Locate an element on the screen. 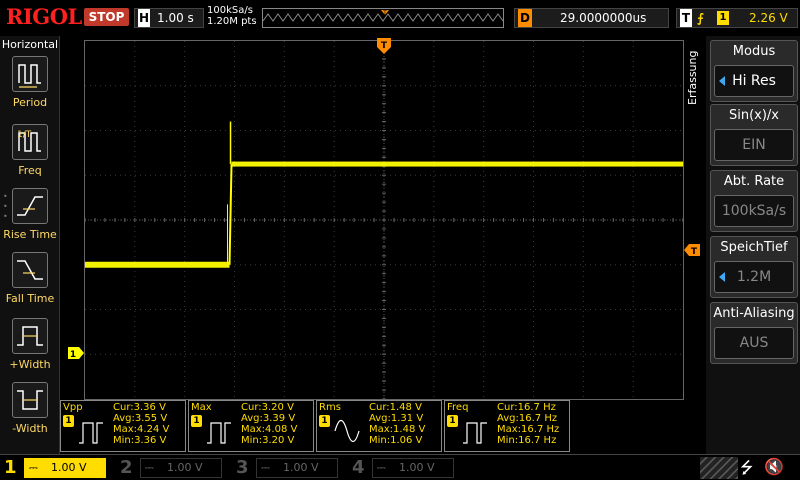 The image size is (800, 480). channel-1-offset-marker: 1 is located at coordinates (76, 353).